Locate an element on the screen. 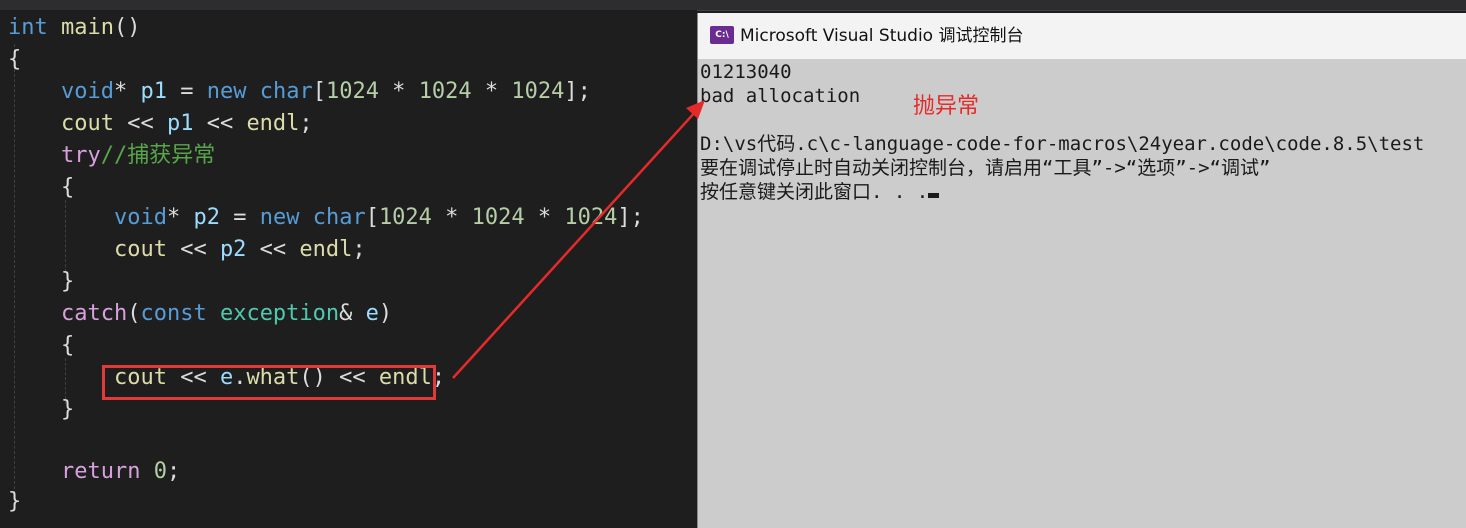 Image resolution: width=1466 pixels, height=528 pixels. console-prompt-text: 按任意键关闭此窗口. . . is located at coordinates (814, 192).